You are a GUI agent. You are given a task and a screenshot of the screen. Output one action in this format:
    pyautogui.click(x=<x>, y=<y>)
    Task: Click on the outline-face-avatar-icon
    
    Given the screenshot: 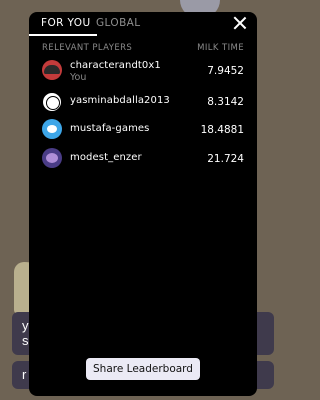 What is the action you would take?
    pyautogui.click(x=52, y=102)
    